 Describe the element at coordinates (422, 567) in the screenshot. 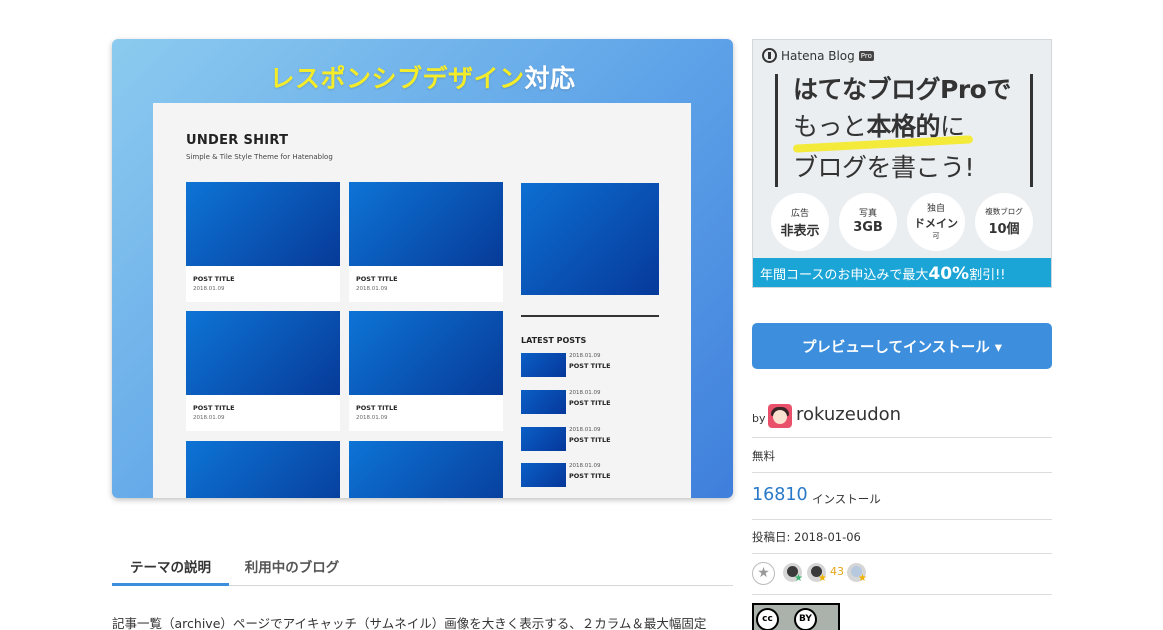

I see `theme-tabs: テーマの説明 利用中のブログ` at that location.